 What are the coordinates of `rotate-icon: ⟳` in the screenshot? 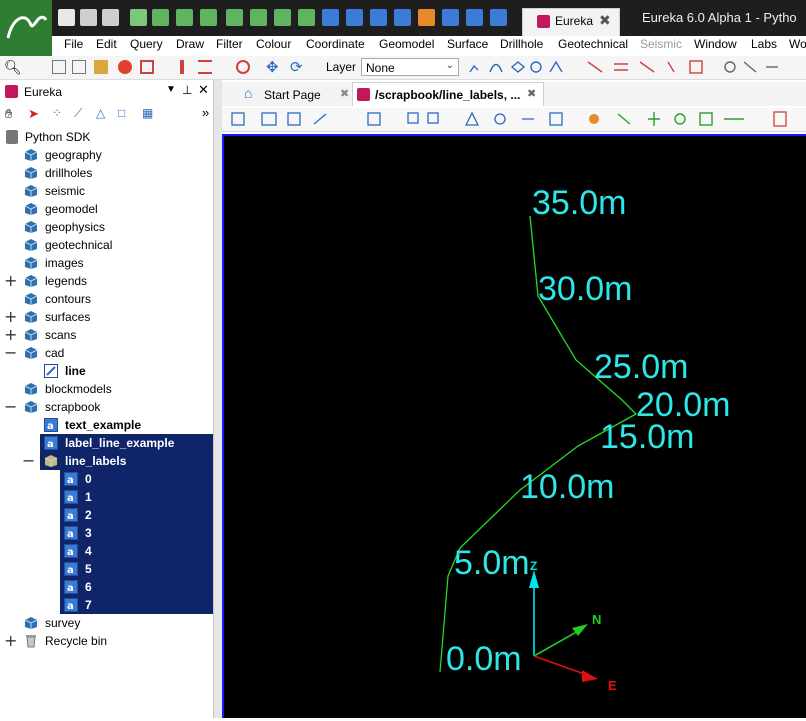 It's located at (296, 67).